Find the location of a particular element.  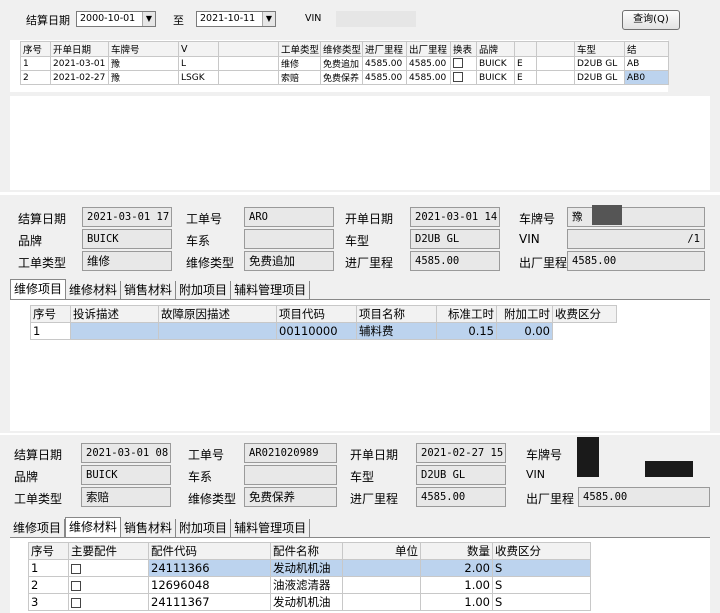

order-type-field: 索赔 is located at coordinates (126, 497).